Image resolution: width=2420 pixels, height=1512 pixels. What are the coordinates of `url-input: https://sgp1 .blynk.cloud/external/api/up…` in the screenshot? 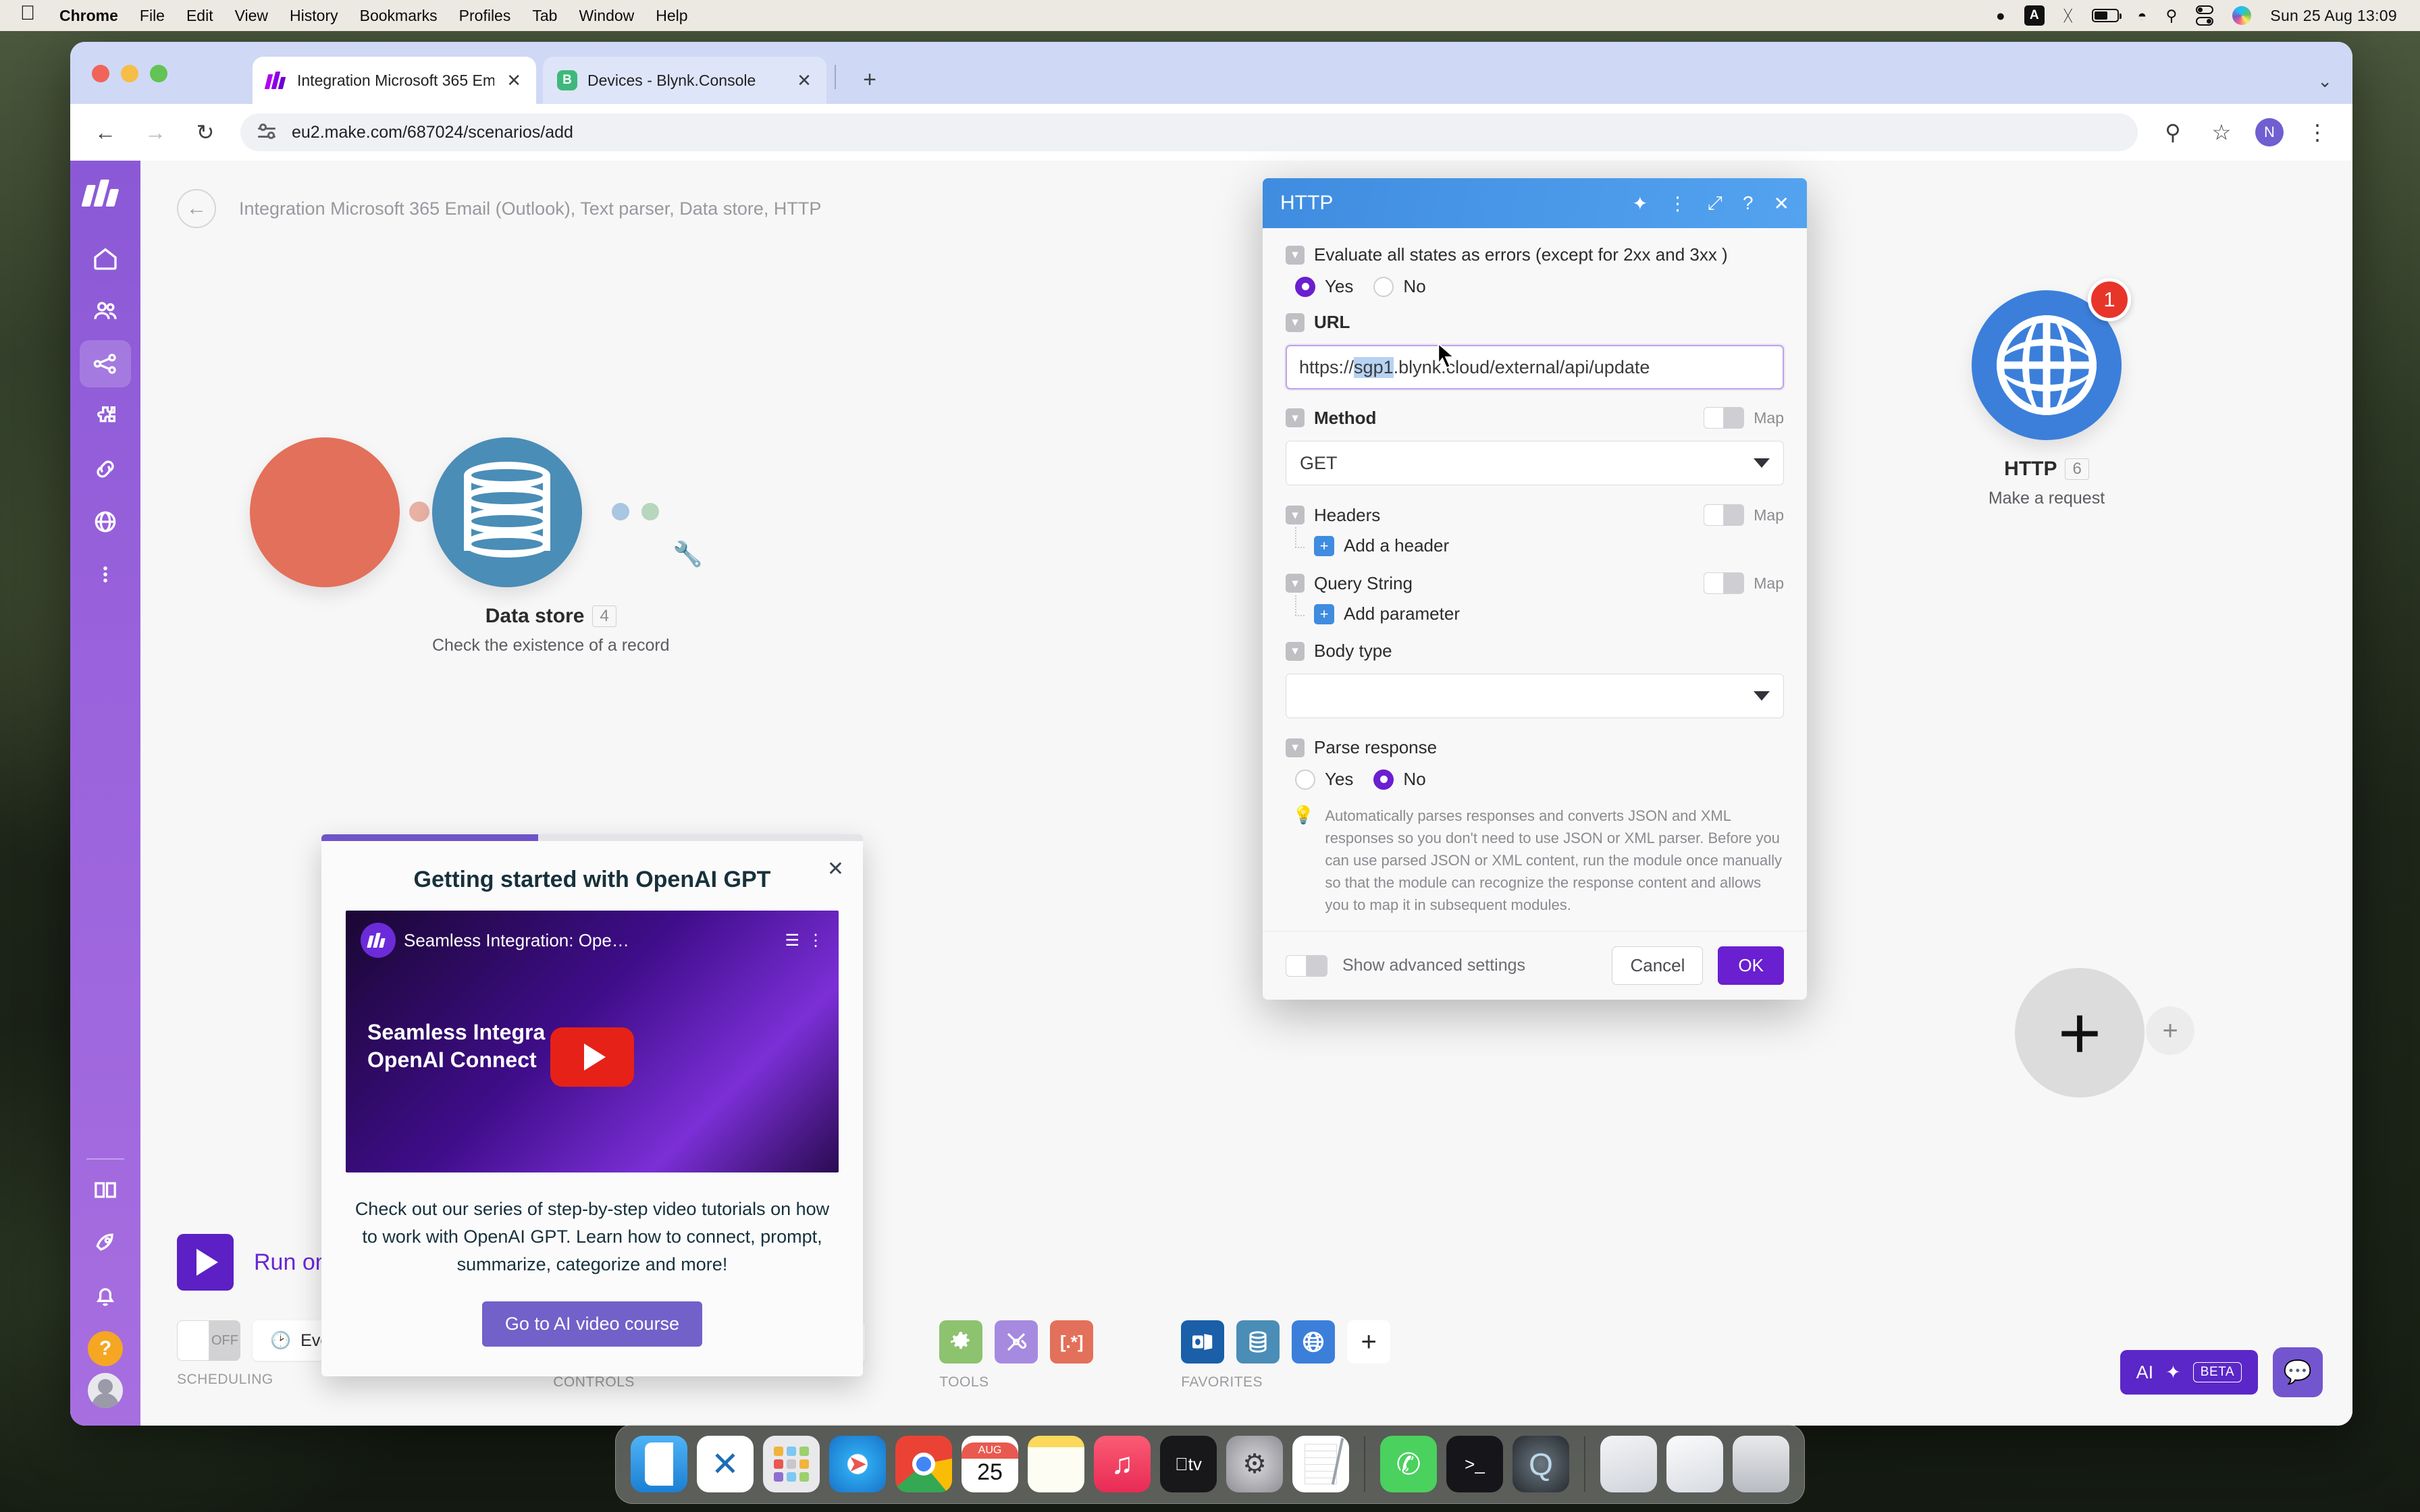 It's located at (1535, 367).